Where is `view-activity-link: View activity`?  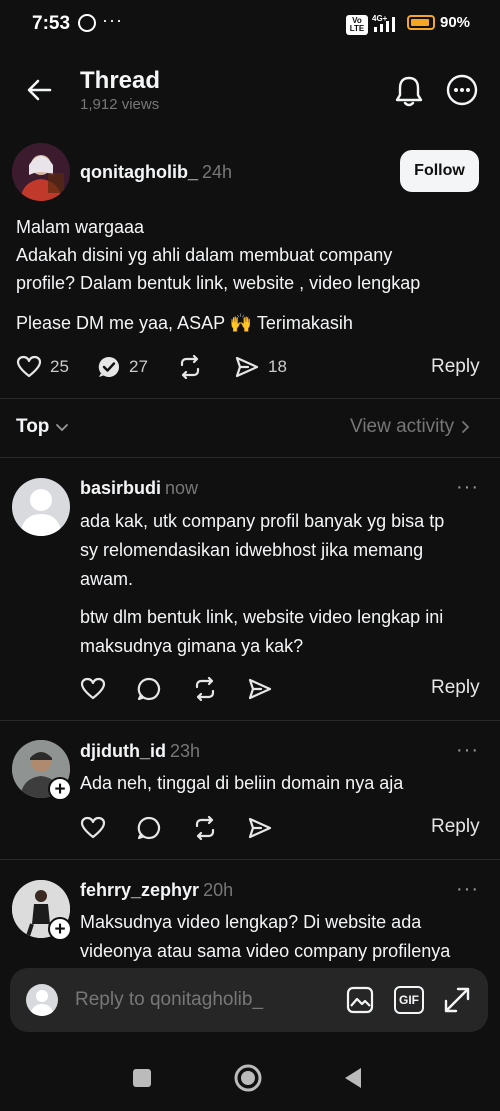 view-activity-link: View activity is located at coordinates (410, 427).